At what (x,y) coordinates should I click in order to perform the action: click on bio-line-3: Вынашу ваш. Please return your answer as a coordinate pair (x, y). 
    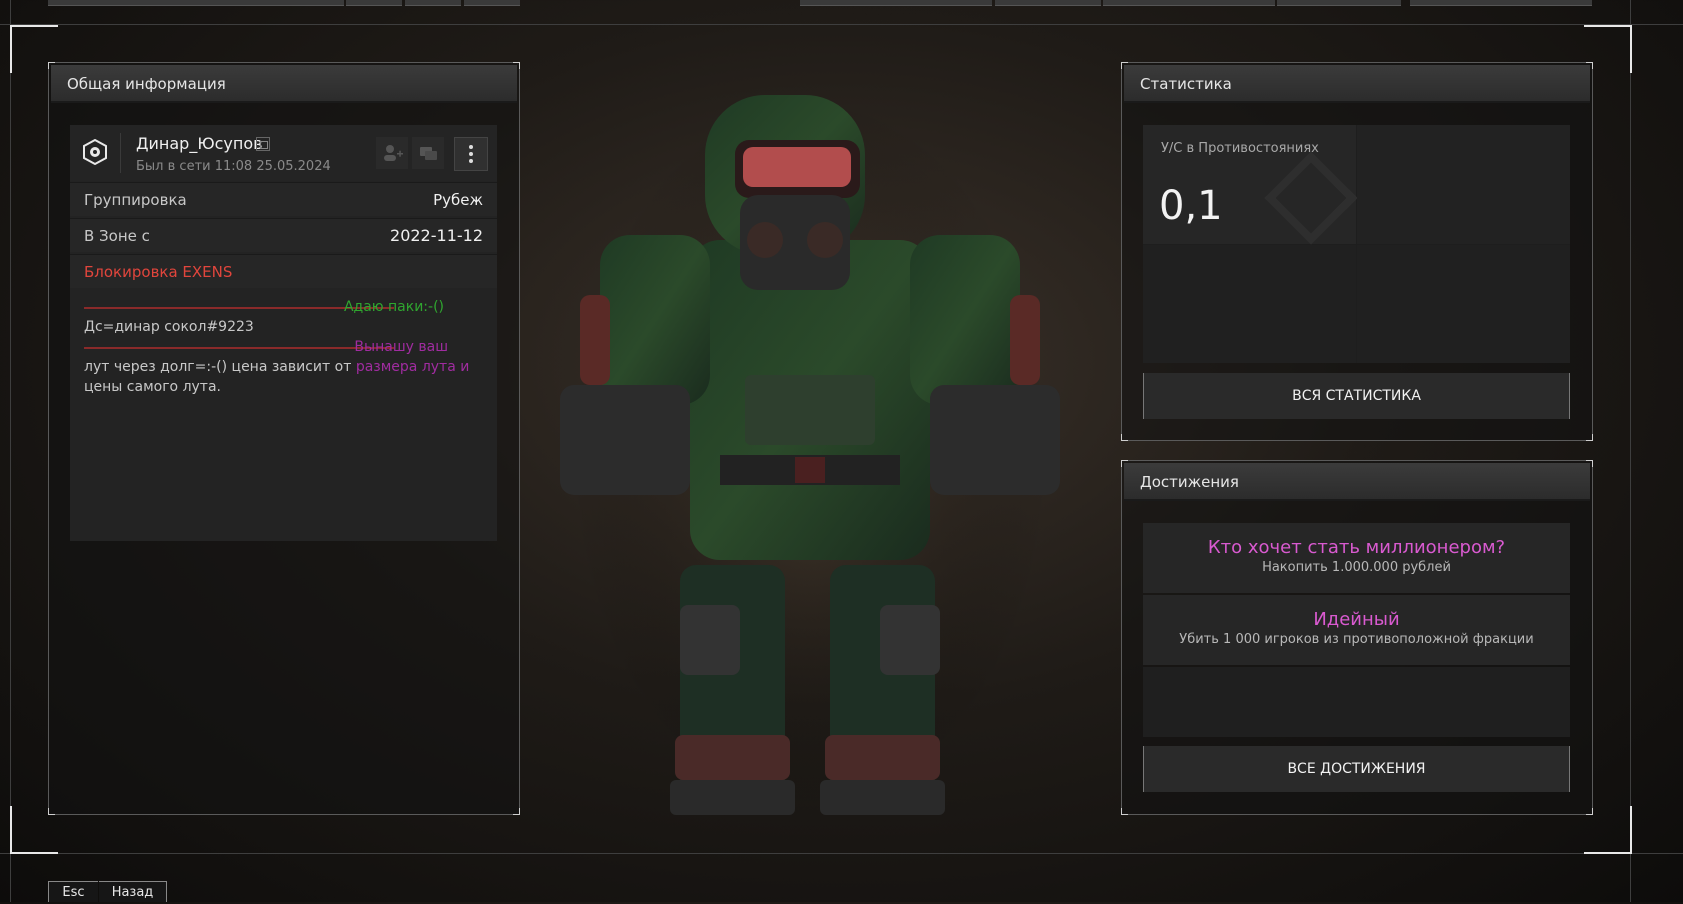
    Looking at the image, I should click on (401, 347).